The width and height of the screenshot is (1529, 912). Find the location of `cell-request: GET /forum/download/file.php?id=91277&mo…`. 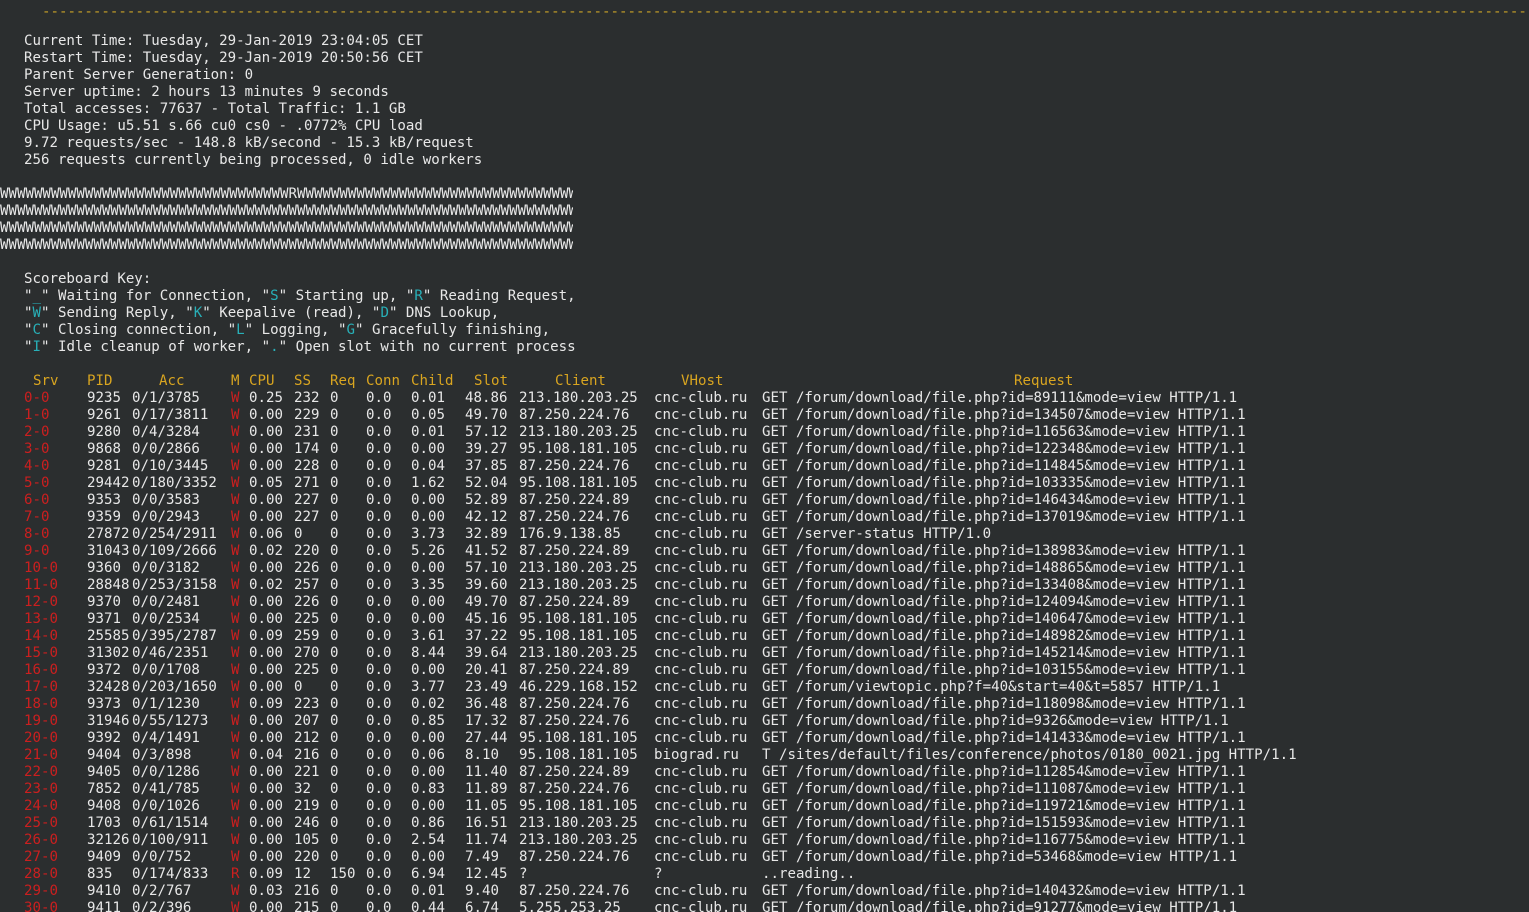

cell-request: GET /forum/download/file.php?id=91277&mo… is located at coordinates (1000, 906).